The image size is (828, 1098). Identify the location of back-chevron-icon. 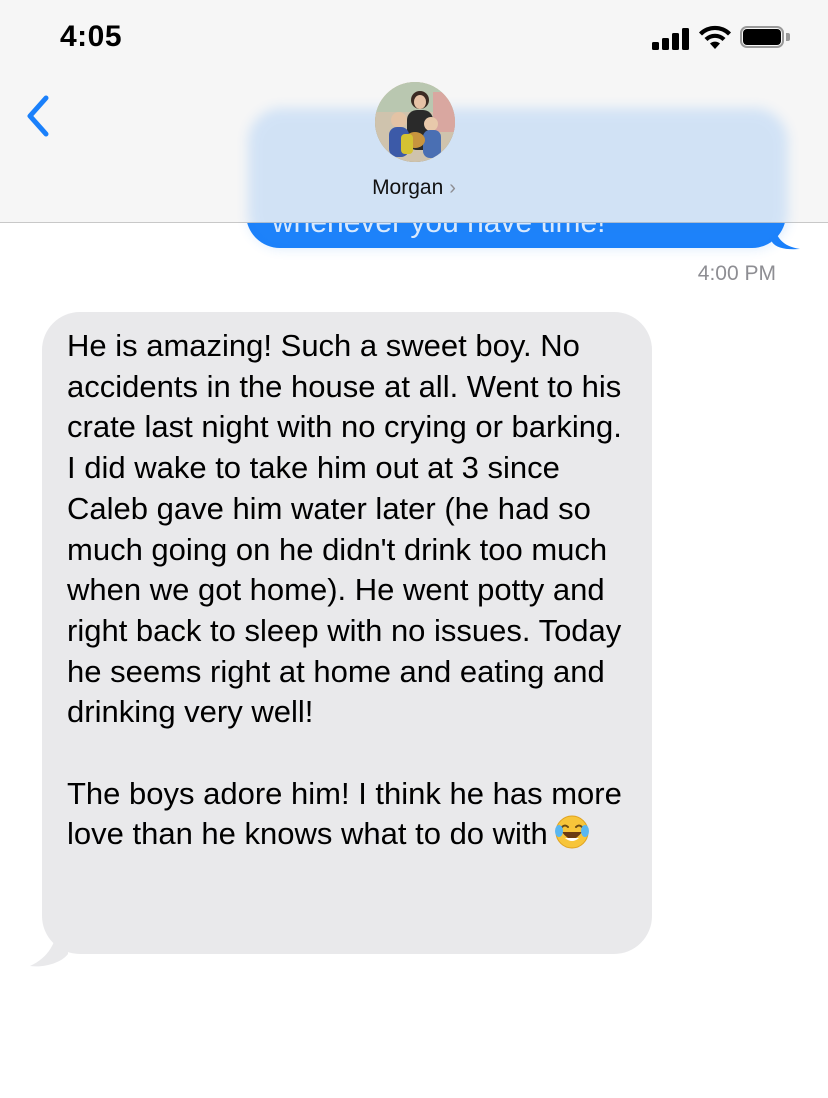
(40, 117).